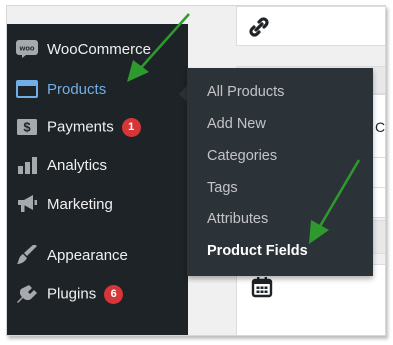  I want to click on svg-text: woo, so click(27, 48).